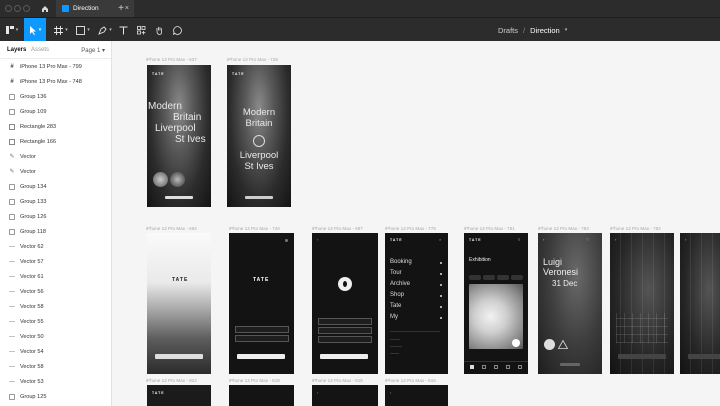 Image resolution: width=720 pixels, height=406 pixels. I want to click on iphone-frame-687: ‹, so click(345, 303).